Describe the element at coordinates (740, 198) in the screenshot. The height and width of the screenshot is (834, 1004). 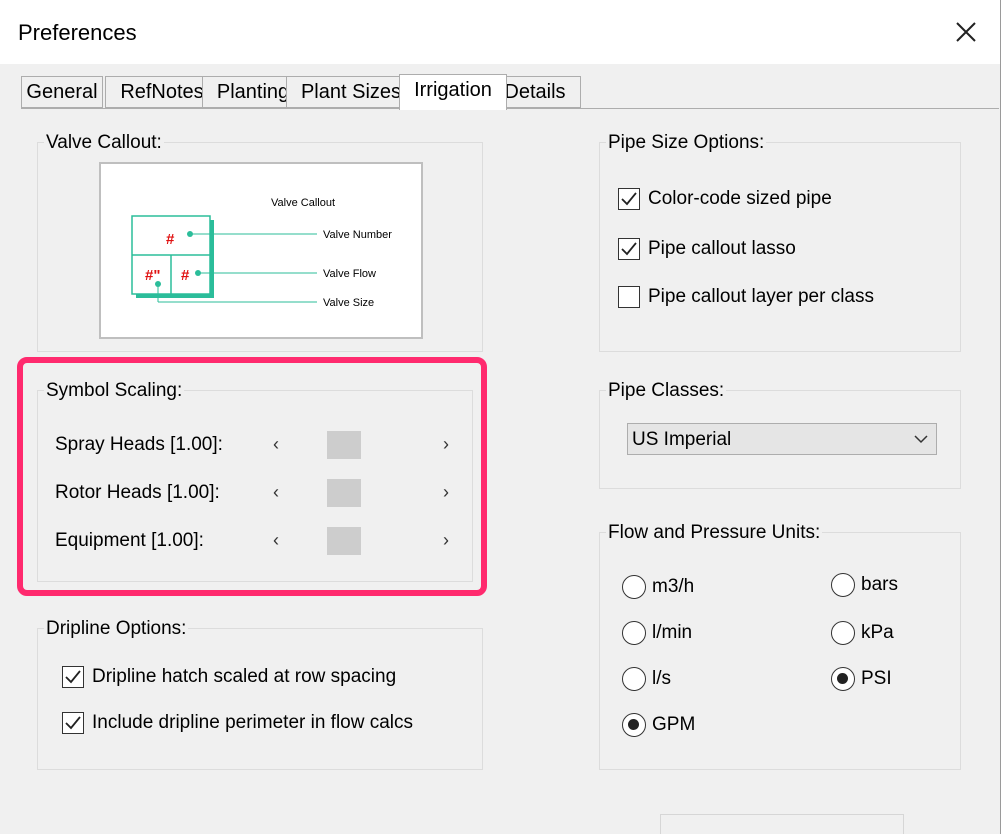
I see `color-code-pipe-label: Color-code sized pipe` at that location.